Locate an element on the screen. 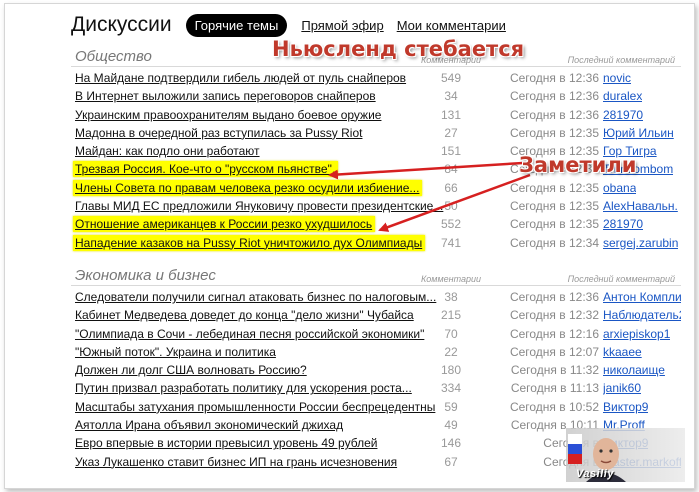  section-title: Общество is located at coordinates (113, 56).